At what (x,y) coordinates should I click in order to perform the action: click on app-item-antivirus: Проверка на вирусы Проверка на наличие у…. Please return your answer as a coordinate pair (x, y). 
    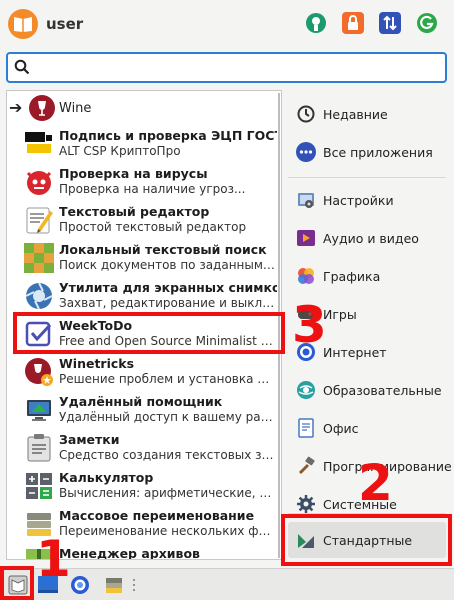
    Looking at the image, I should click on (144, 182).